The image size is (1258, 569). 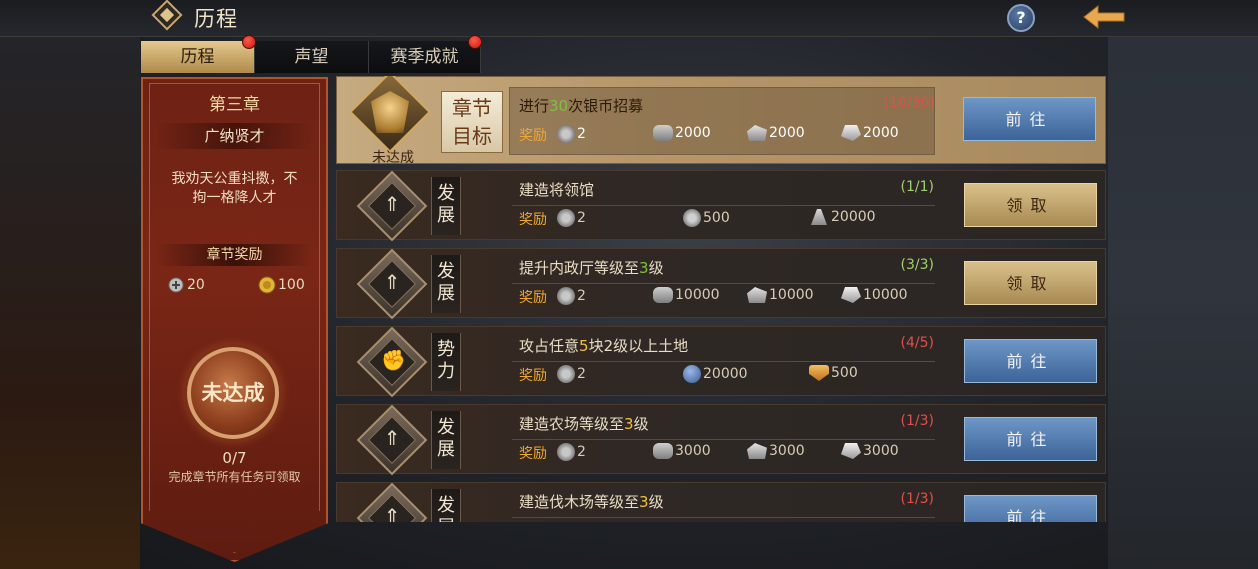 I want to click on reward-item: 500, so click(x=706, y=218).